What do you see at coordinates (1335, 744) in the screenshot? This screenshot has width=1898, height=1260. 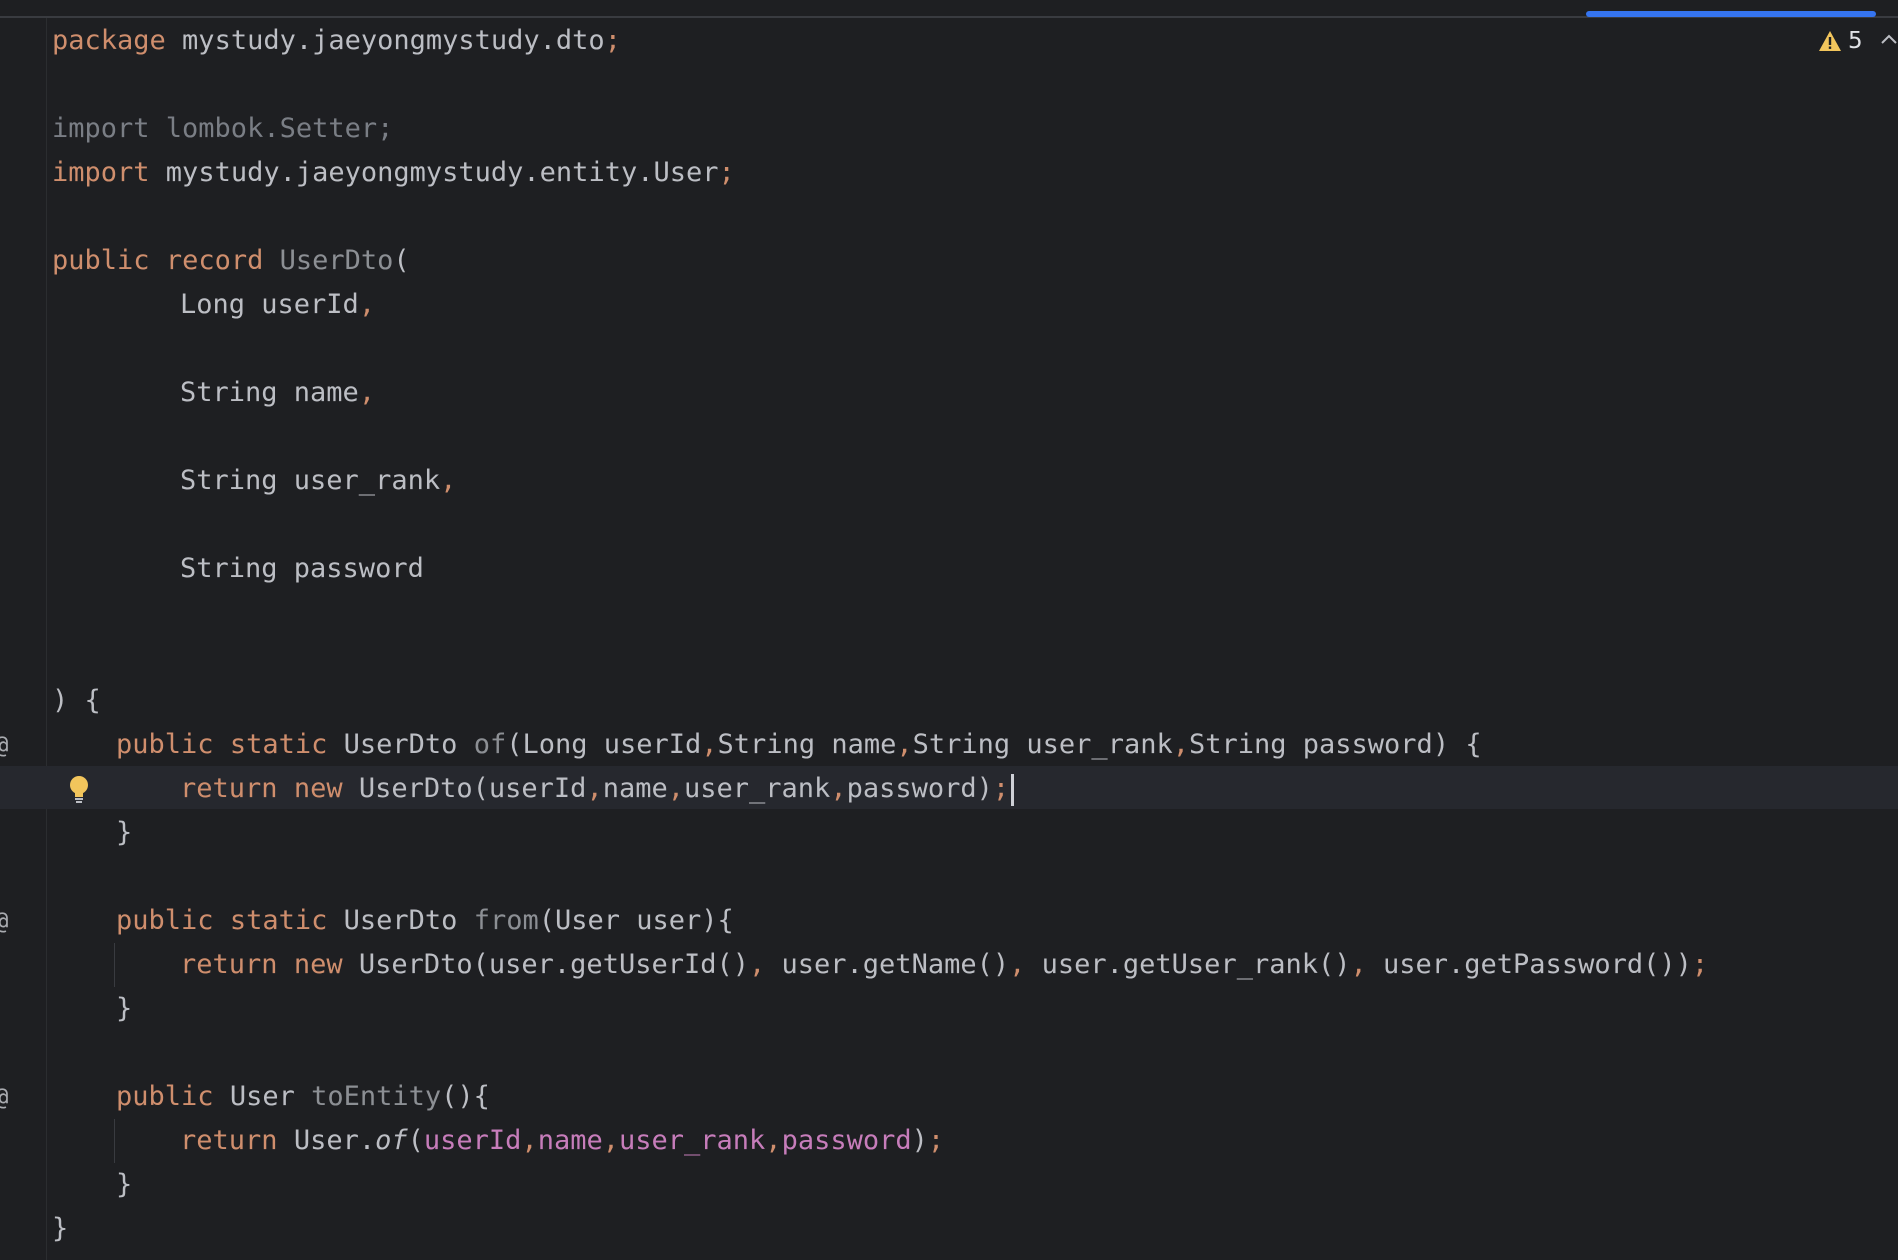 I see `param-4: String password) {` at bounding box center [1335, 744].